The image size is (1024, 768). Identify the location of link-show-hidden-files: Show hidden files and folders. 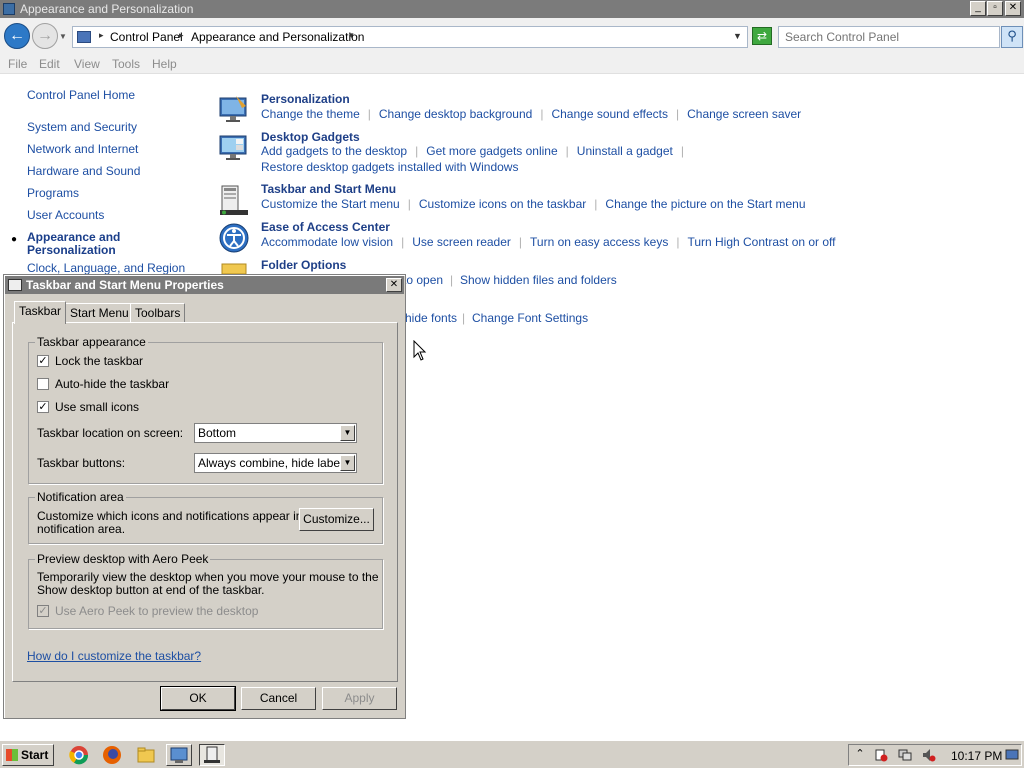
(538, 280).